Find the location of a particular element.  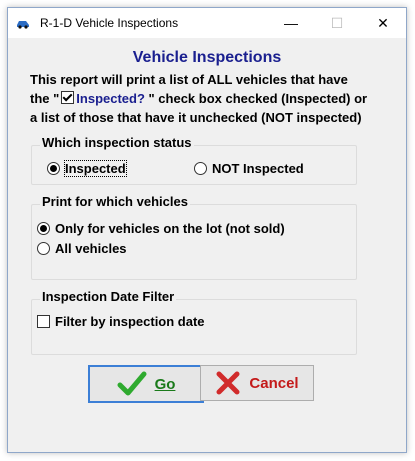

vehicles-group-label: Print for which vehicles is located at coordinates (115, 201).